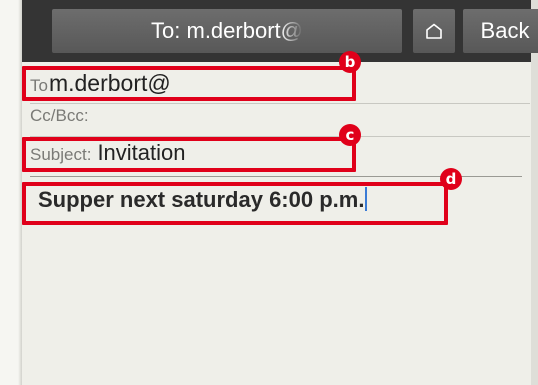 The width and height of the screenshot is (538, 385). I want to click on callout-badge-c: c, so click(350, 135).